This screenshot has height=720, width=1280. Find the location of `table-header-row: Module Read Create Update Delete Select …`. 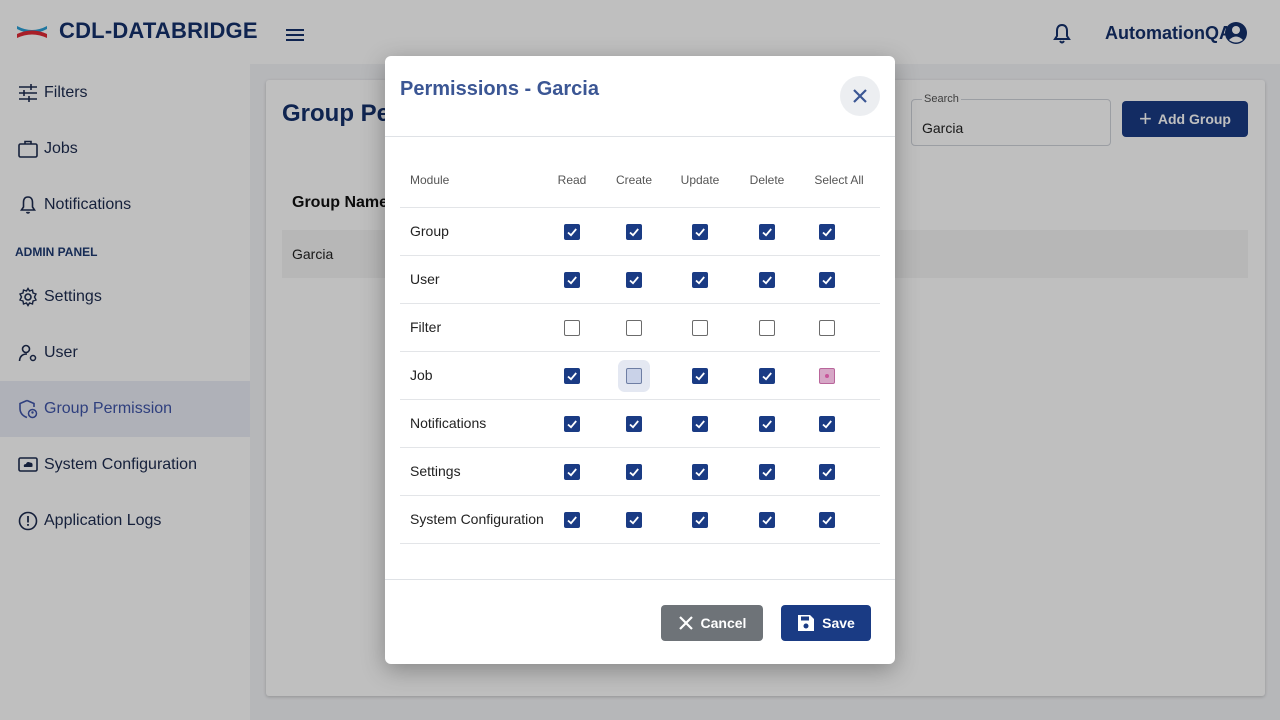

table-header-row: Module Read Create Update Delete Select … is located at coordinates (640, 182).